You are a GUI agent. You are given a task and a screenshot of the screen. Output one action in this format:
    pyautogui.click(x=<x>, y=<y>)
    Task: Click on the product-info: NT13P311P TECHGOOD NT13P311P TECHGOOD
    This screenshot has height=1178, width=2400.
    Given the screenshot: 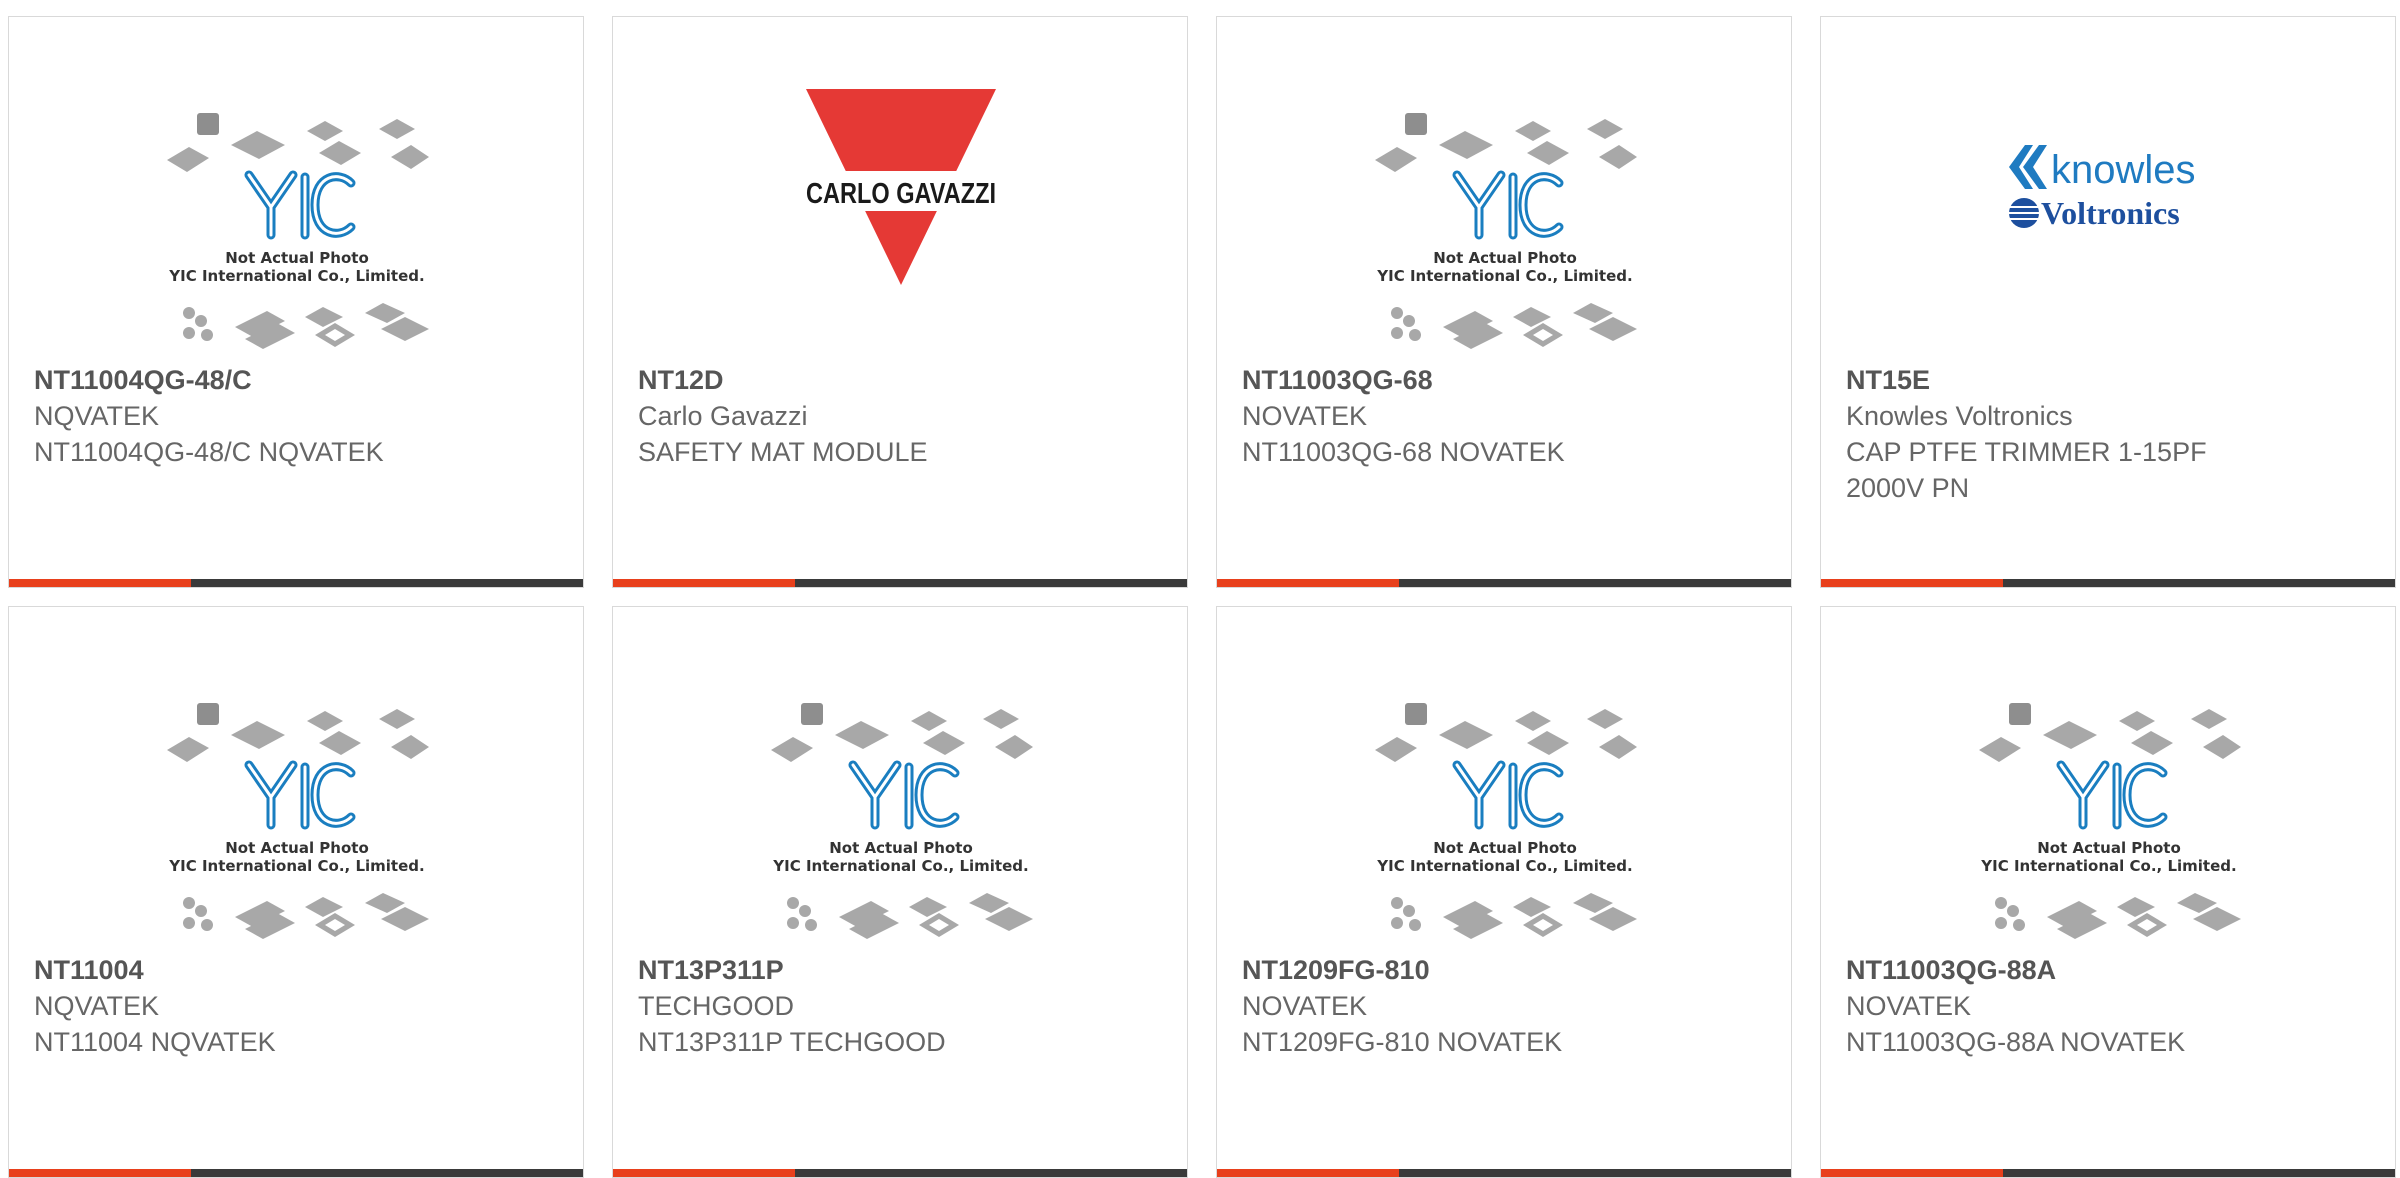 What is the action you would take?
    pyautogui.click(x=900, y=1006)
    